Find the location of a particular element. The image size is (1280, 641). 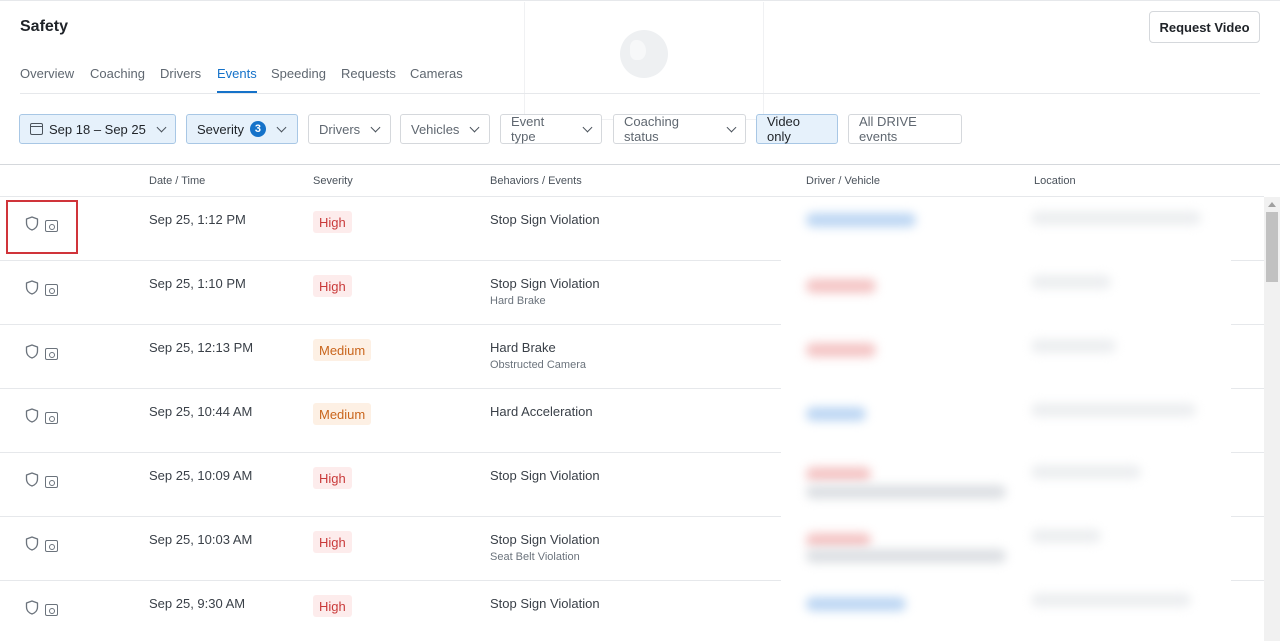

calendar-icon is located at coordinates (36, 129).